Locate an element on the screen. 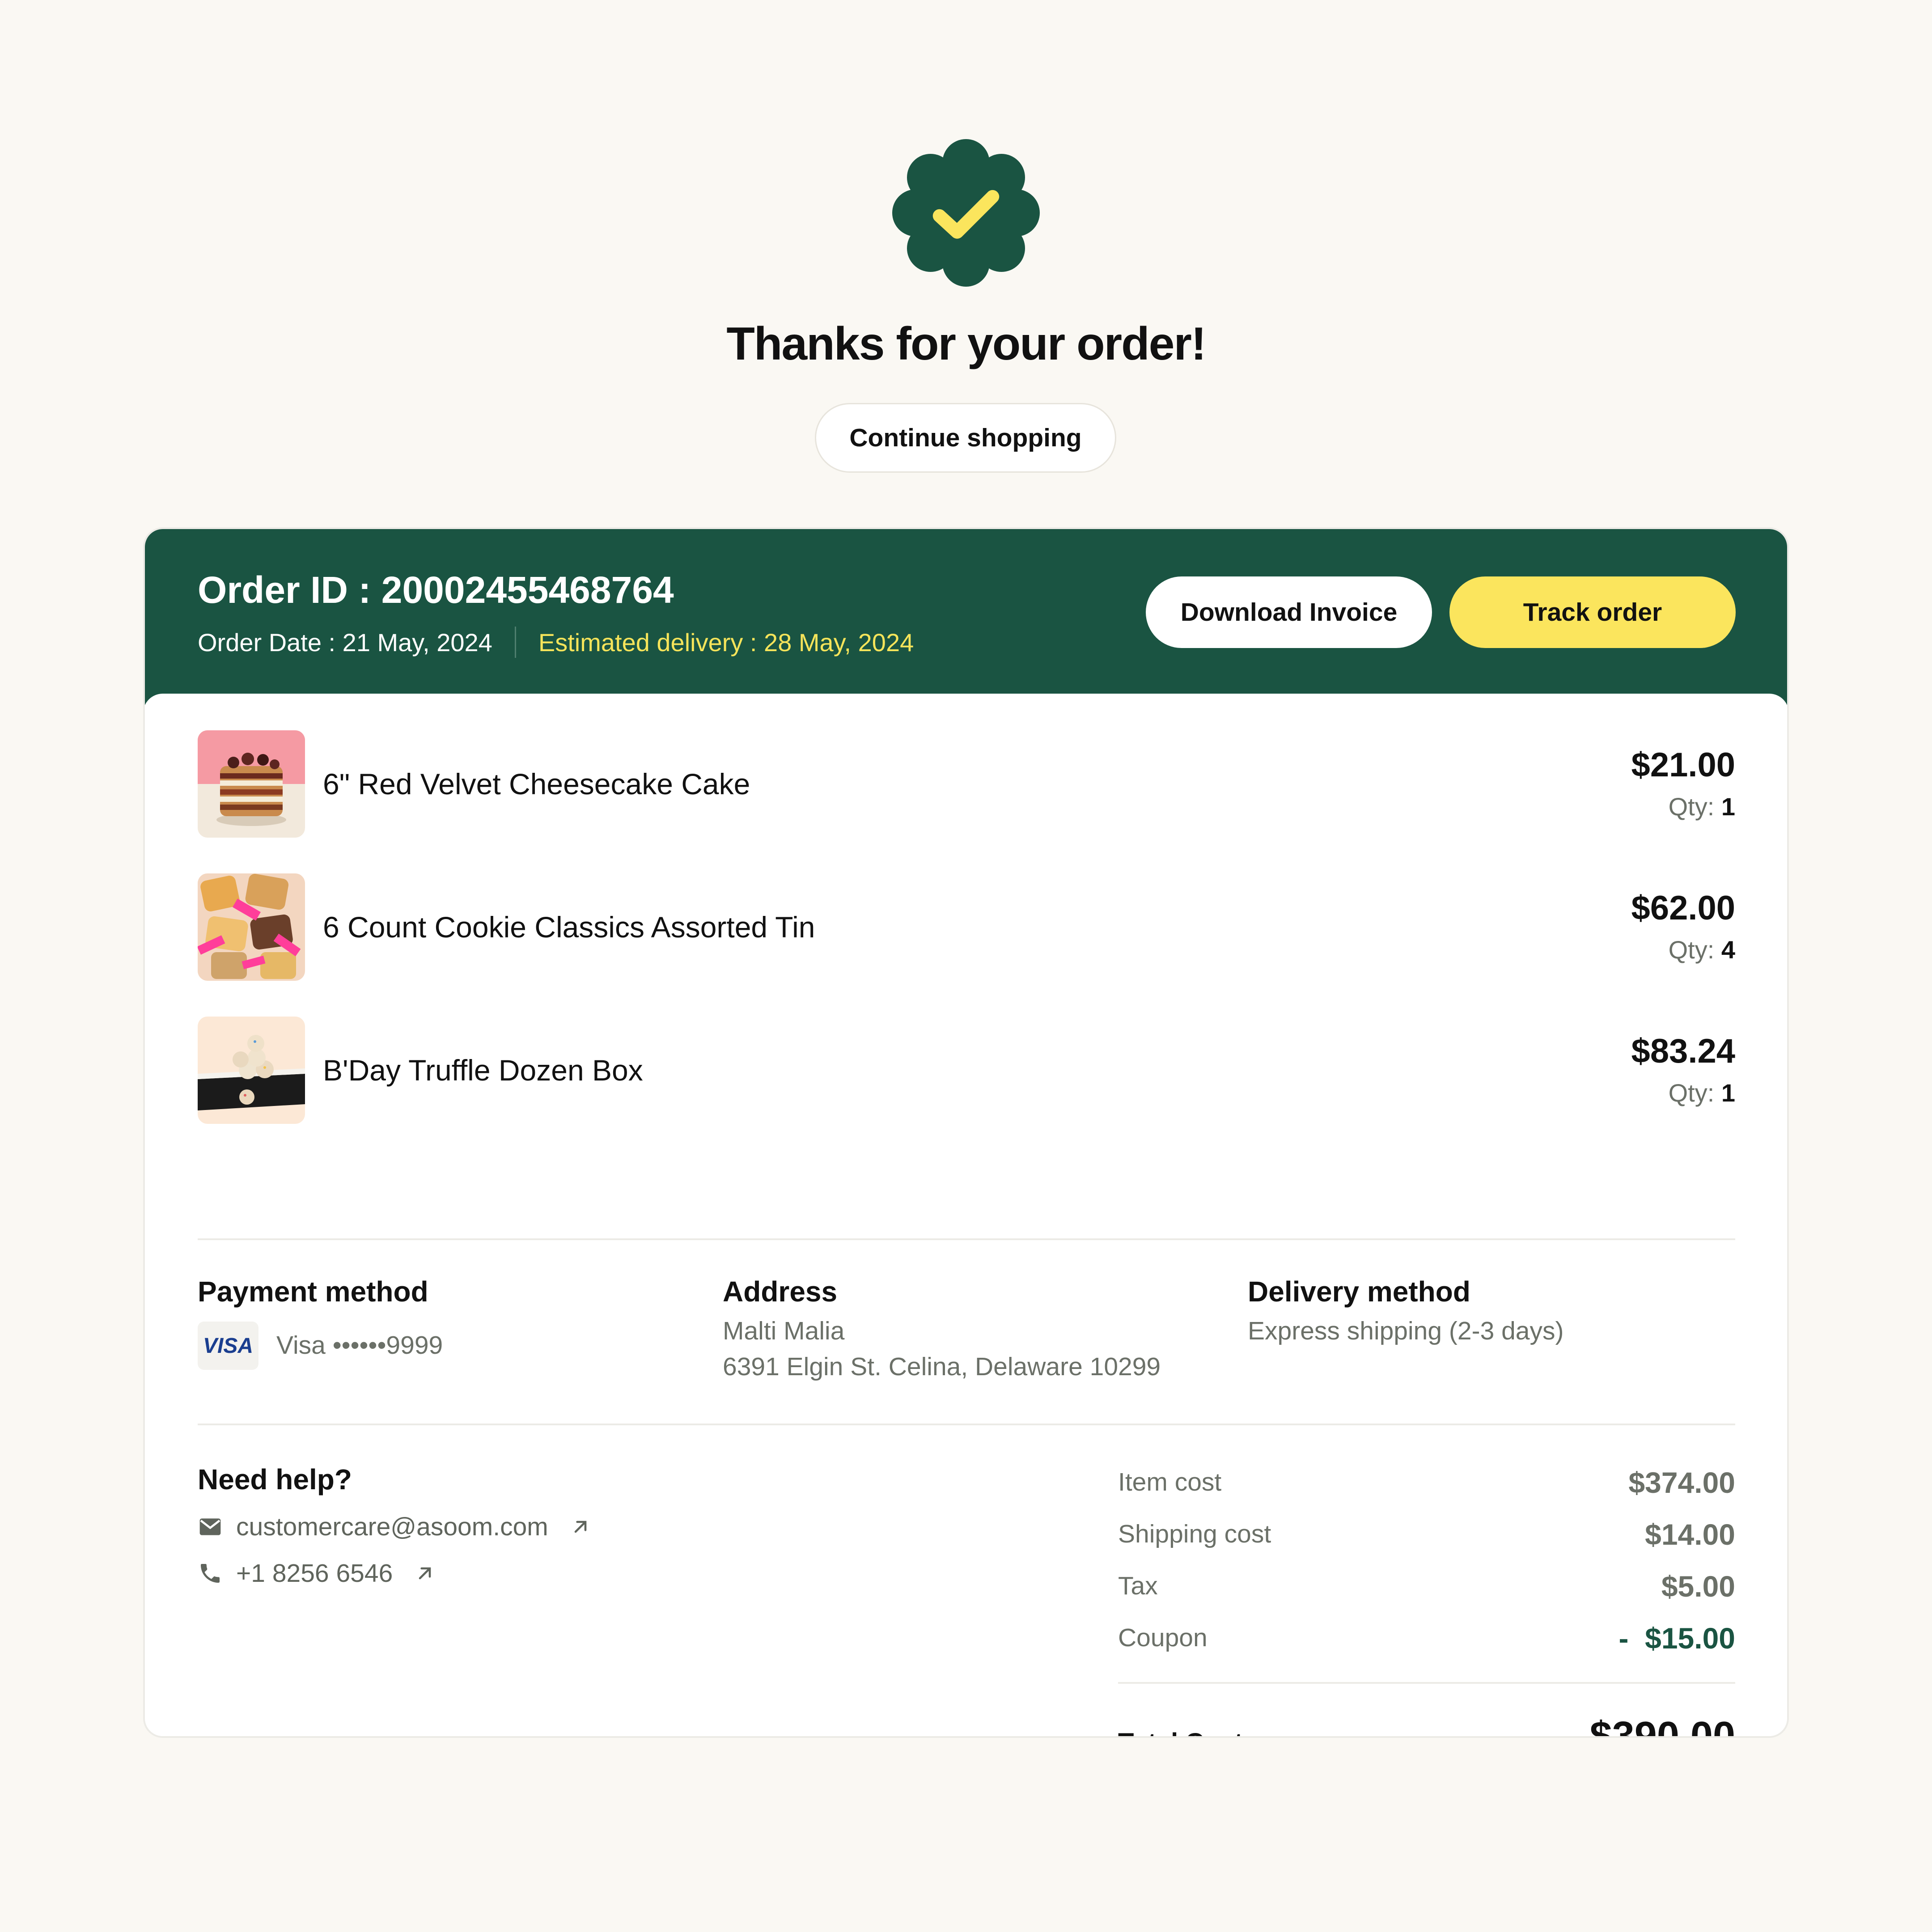  coupon-value: - $15.00 is located at coordinates (1676, 1638).